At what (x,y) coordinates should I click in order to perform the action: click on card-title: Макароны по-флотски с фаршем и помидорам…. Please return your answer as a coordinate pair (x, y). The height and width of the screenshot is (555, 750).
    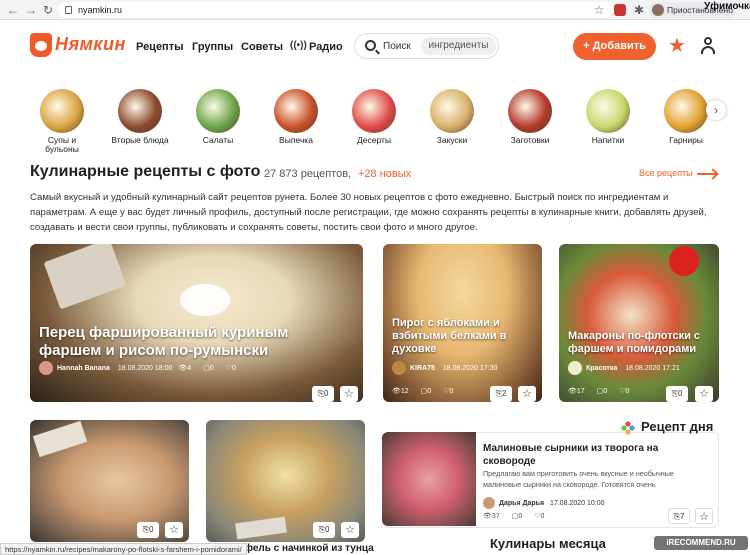
    Looking at the image, I should click on (642, 343).